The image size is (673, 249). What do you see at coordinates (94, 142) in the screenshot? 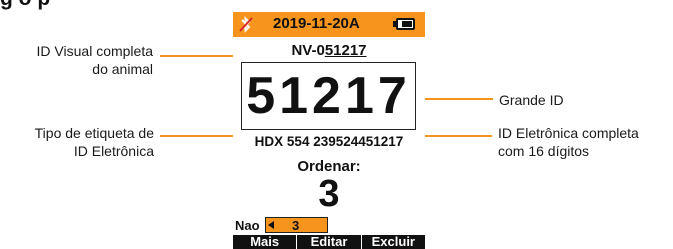
I see `callout-tag-type: Tipo de etiqueta de ID Eletrônica` at bounding box center [94, 142].